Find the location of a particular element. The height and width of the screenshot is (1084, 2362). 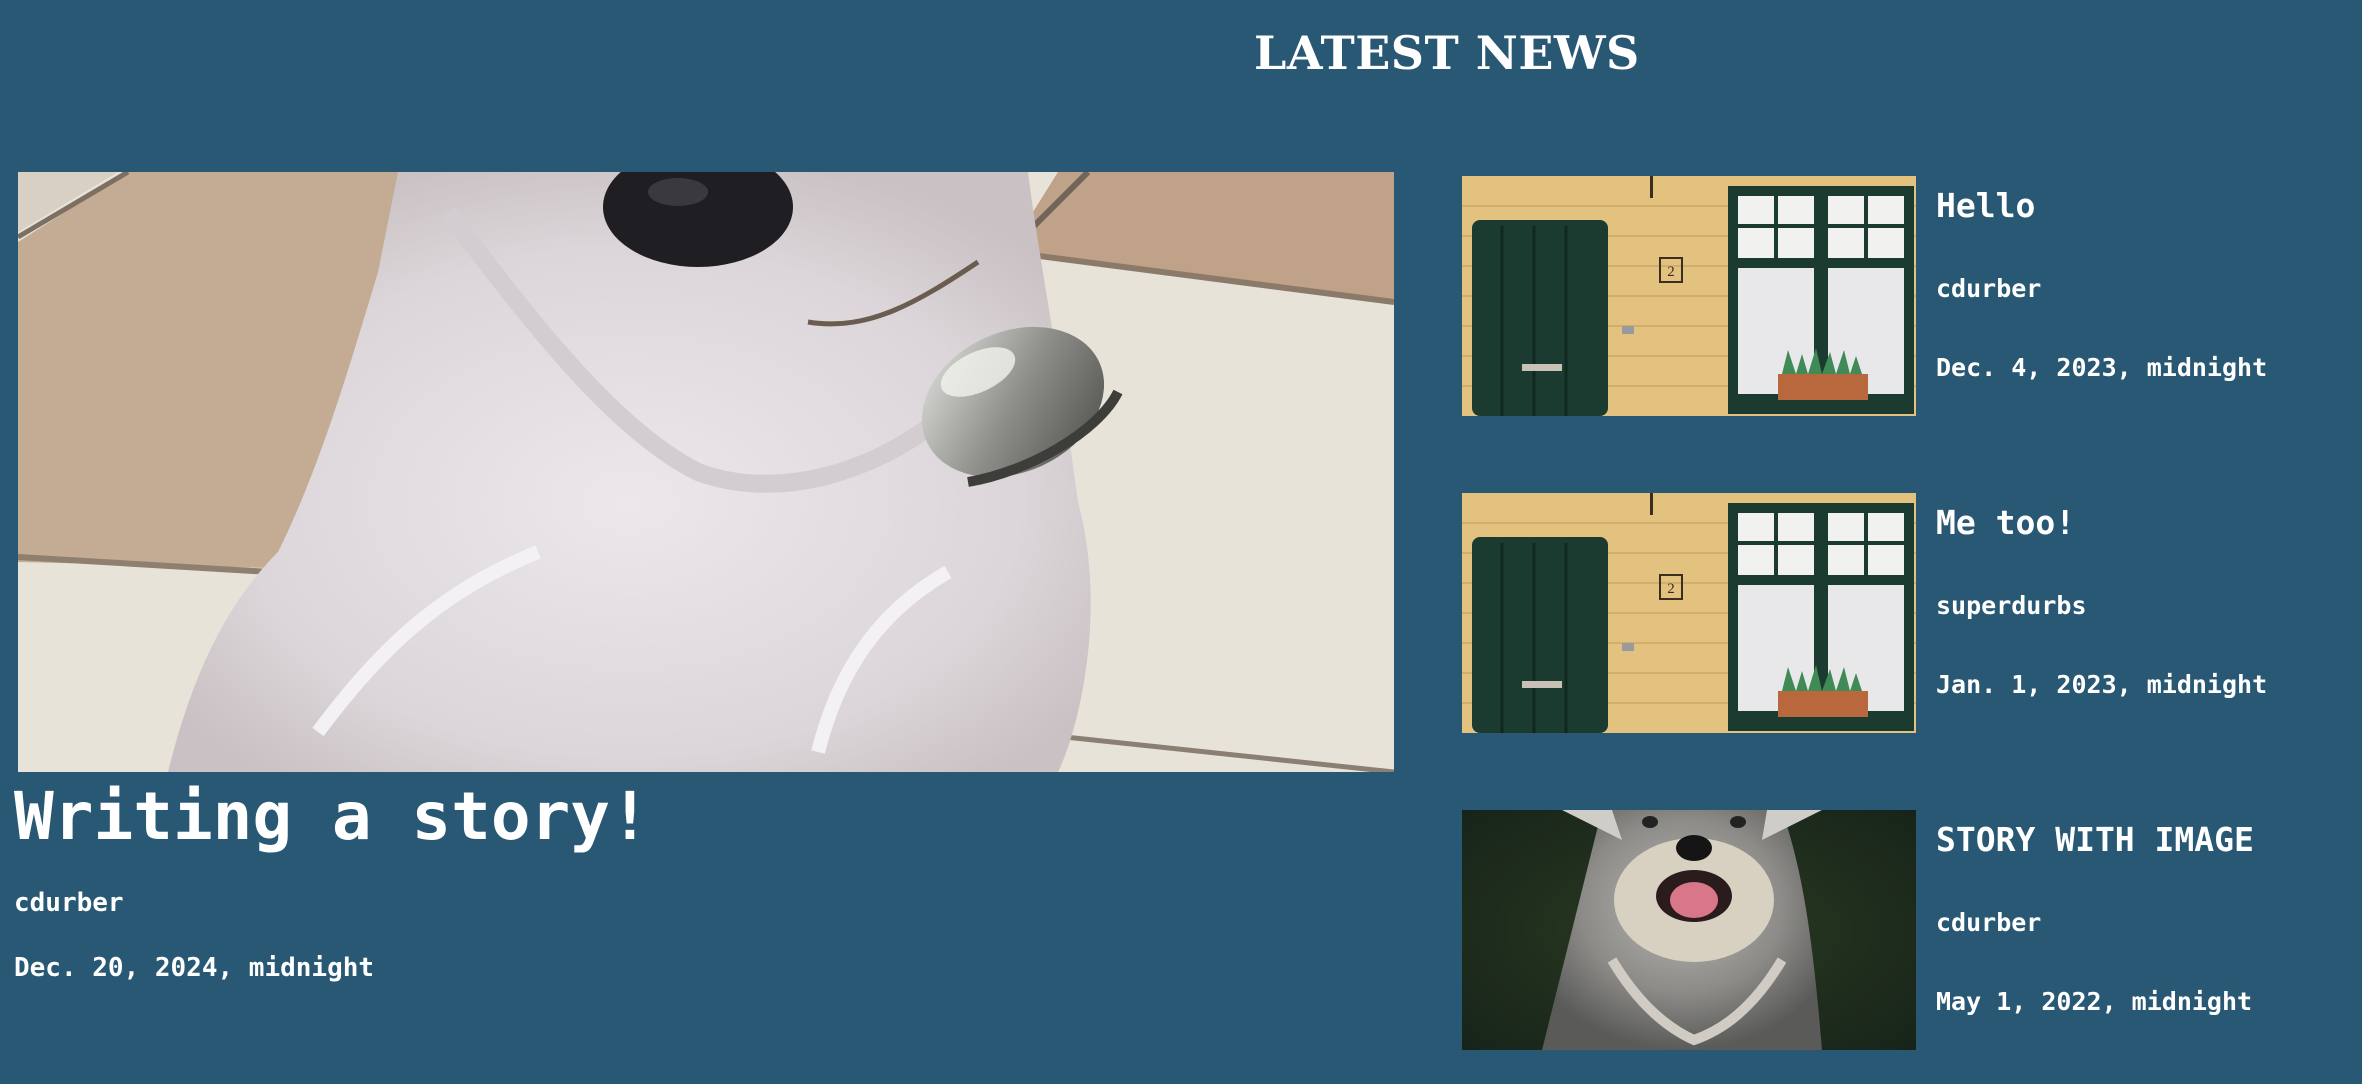

featured-story-title: Writing a story! is located at coordinates (332, 816).